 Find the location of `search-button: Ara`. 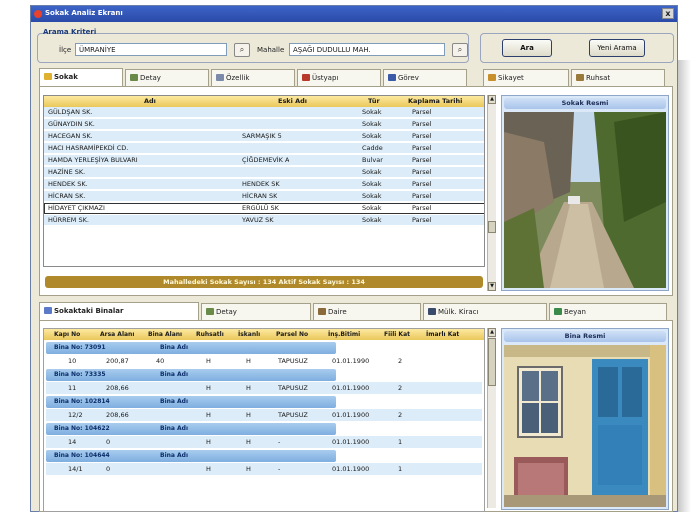

search-button: Ara is located at coordinates (527, 48).